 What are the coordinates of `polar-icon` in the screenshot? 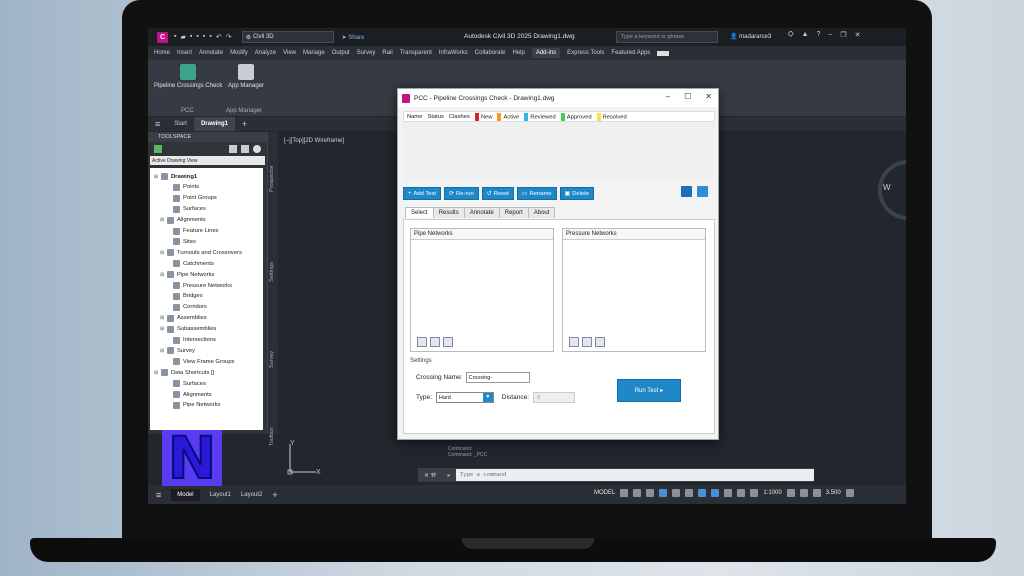 It's located at (663, 493).